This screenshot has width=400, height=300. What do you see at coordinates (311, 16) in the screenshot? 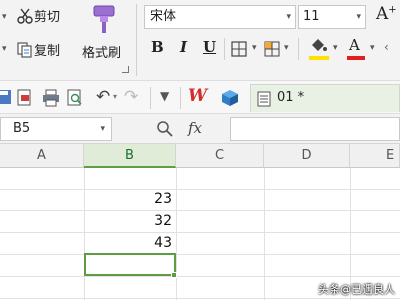
I see `font-size-value: 11` at bounding box center [311, 16].